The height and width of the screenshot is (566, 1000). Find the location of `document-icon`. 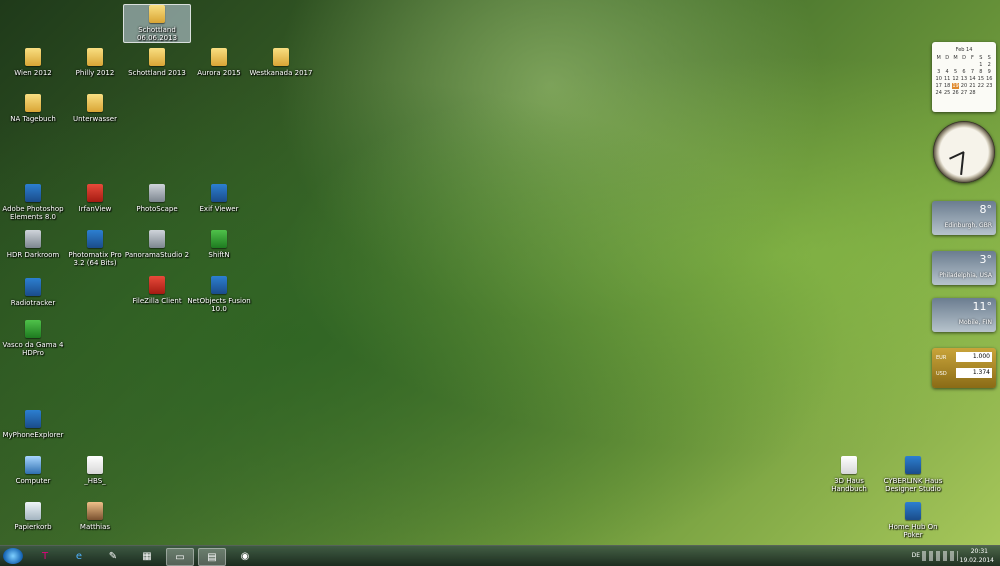

document-icon is located at coordinates (95, 465).